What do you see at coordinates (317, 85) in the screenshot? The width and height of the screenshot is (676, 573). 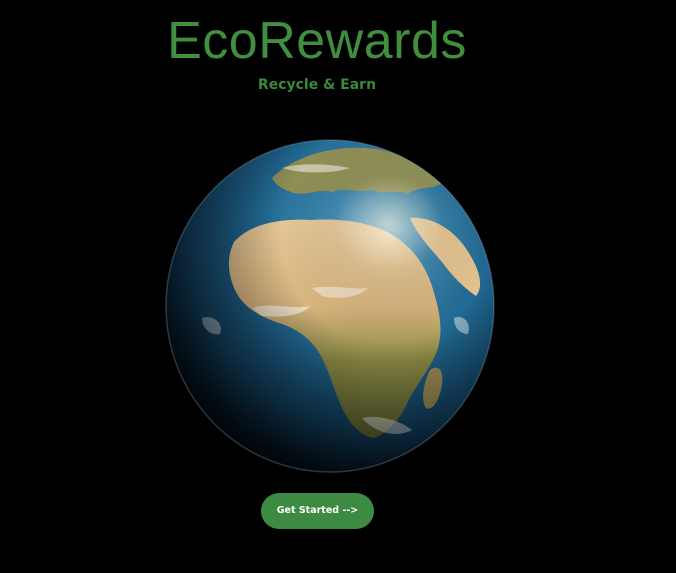 I see `app-tagline: Recycle & Earn` at bounding box center [317, 85].